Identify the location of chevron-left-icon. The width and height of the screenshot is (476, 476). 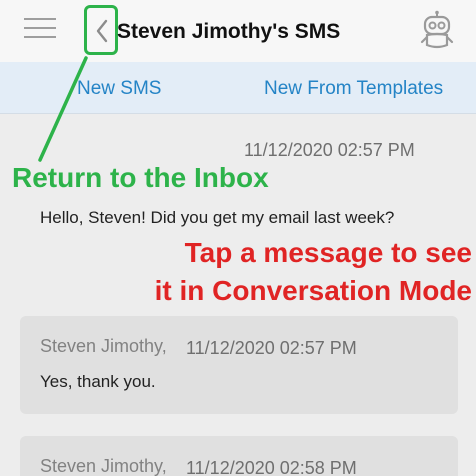
(102, 31).